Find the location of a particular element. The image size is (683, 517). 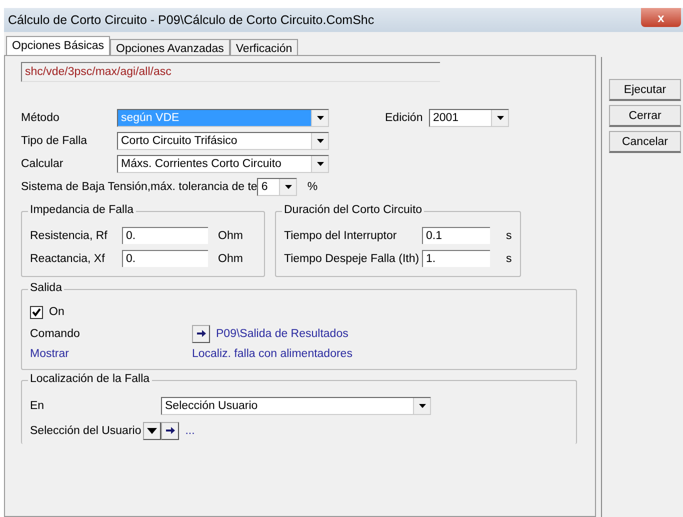

field-label: Selección del Usuario is located at coordinates (86, 430).